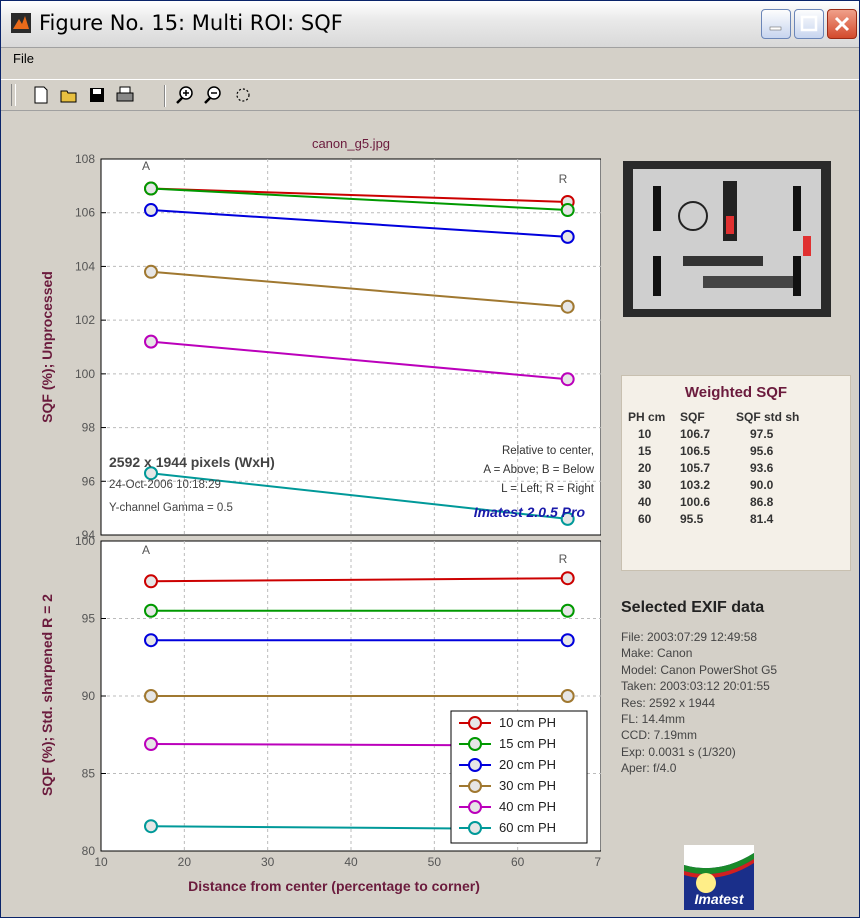 The width and height of the screenshot is (860, 918). What do you see at coordinates (171, 508) in the screenshot?
I see `channel-annotation: Y-channel Gamma = 0.5` at bounding box center [171, 508].